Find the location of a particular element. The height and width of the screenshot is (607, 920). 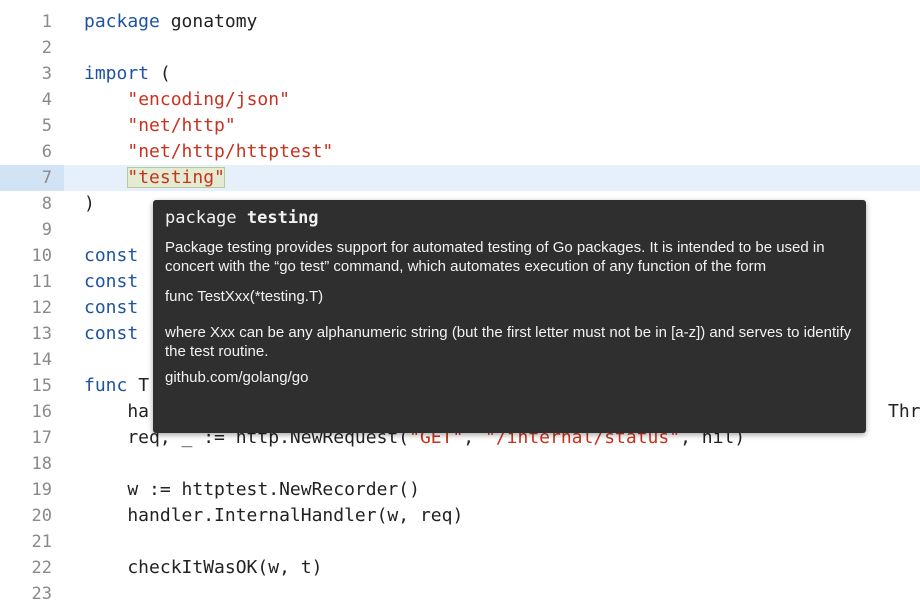

tooltip-title-prefix: package is located at coordinates (206, 218).